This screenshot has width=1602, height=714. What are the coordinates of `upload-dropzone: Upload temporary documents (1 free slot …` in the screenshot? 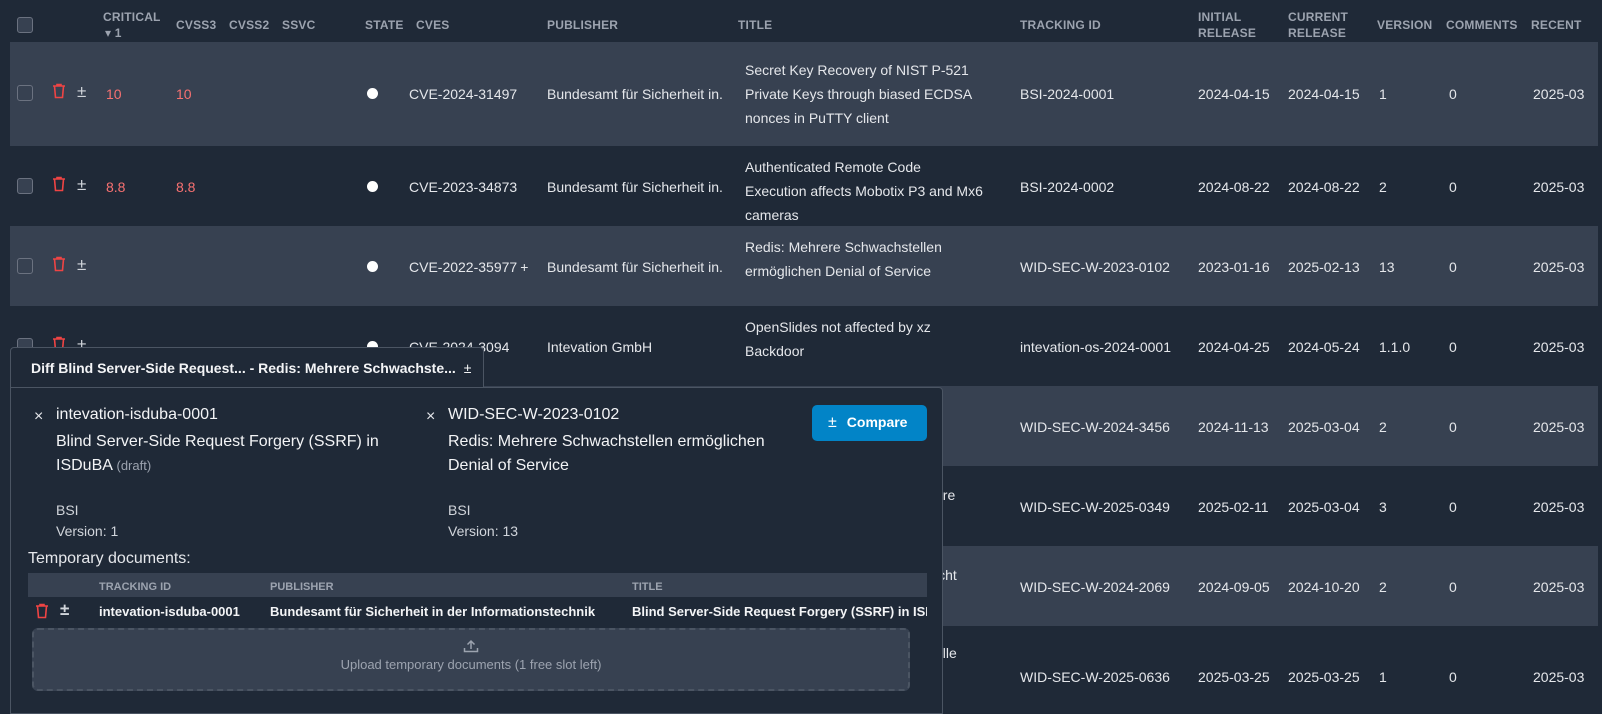 It's located at (471, 659).